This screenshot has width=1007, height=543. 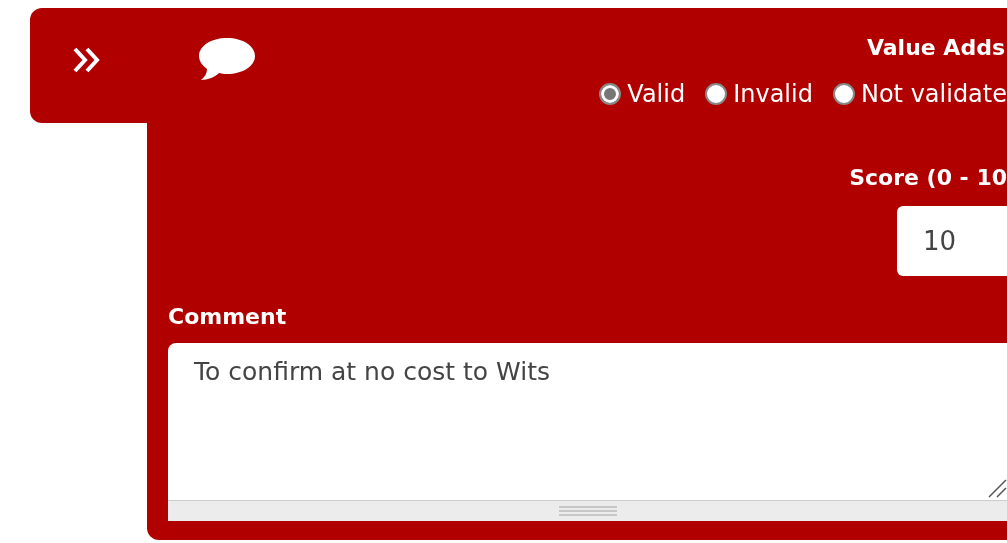 I want to click on section-title: Value Adds, so click(x=935, y=47).